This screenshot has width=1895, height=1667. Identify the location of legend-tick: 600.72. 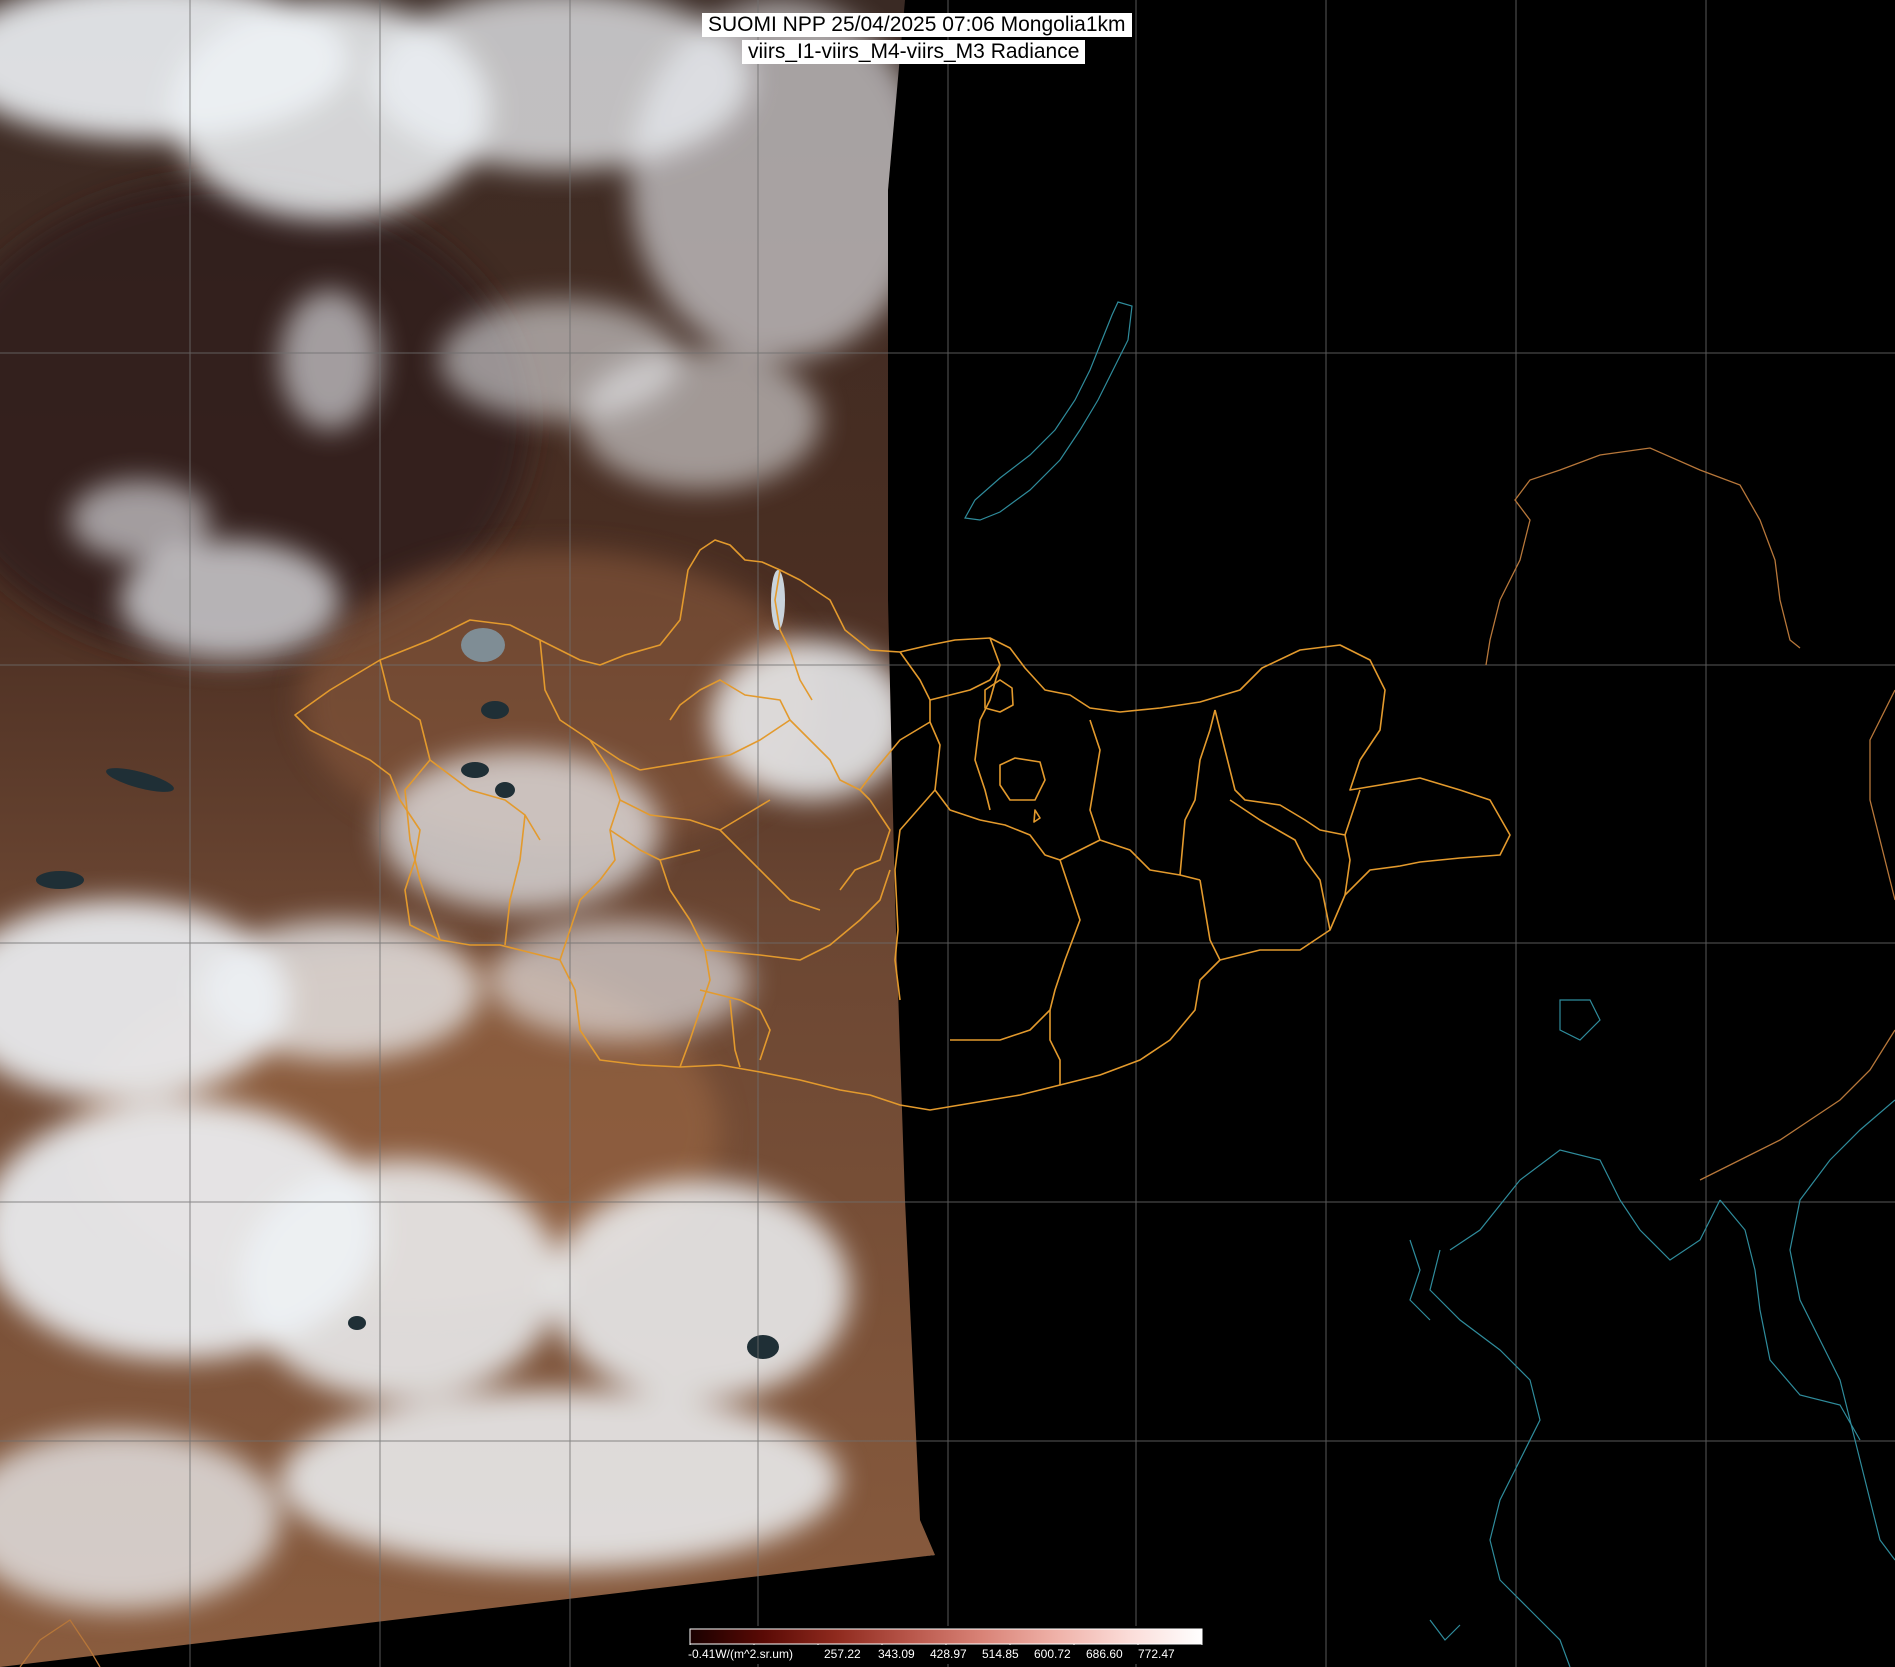
(1052, 1654).